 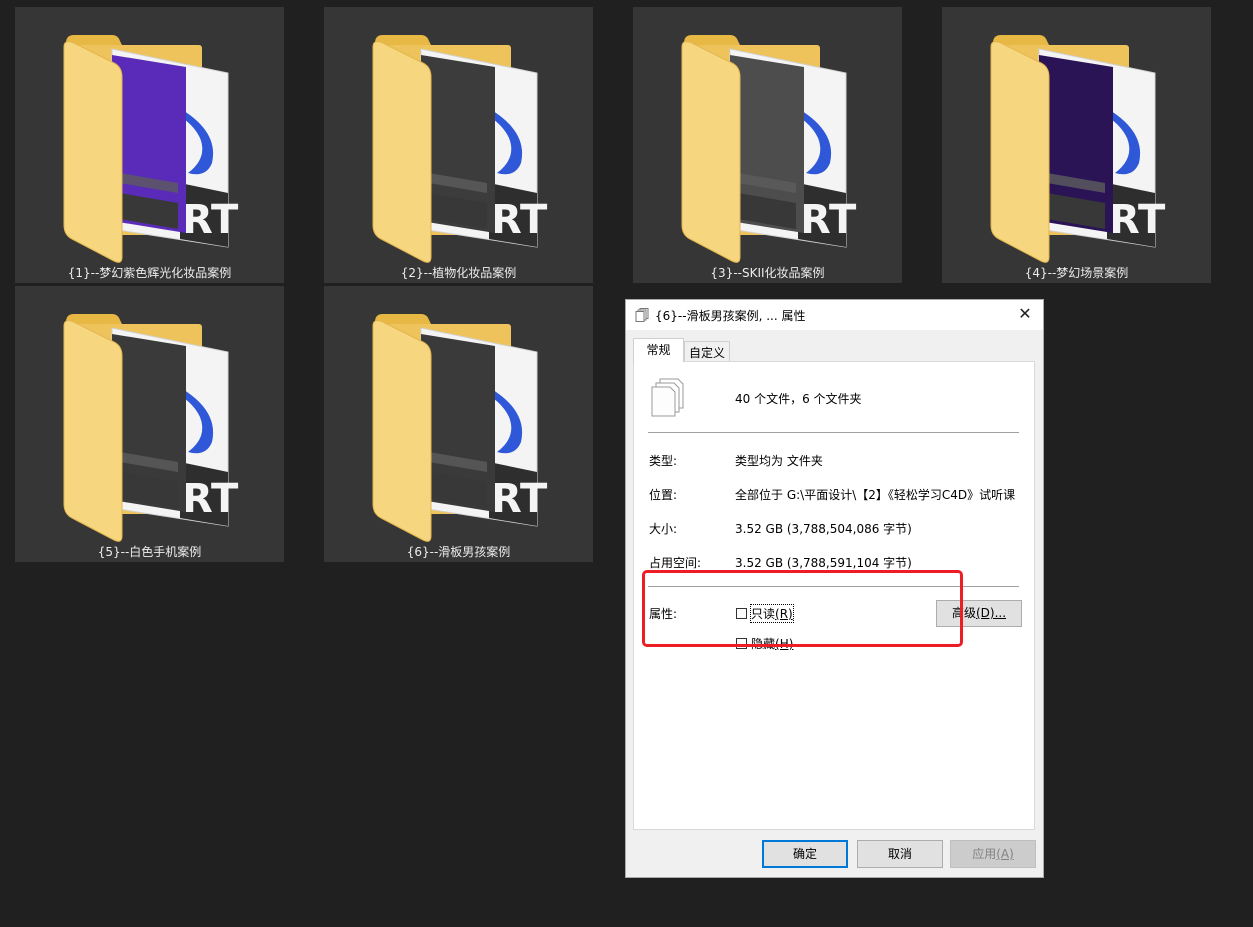 I want to click on folder-tile: RT {3}--SKII化妆品案例, so click(x=767, y=145).